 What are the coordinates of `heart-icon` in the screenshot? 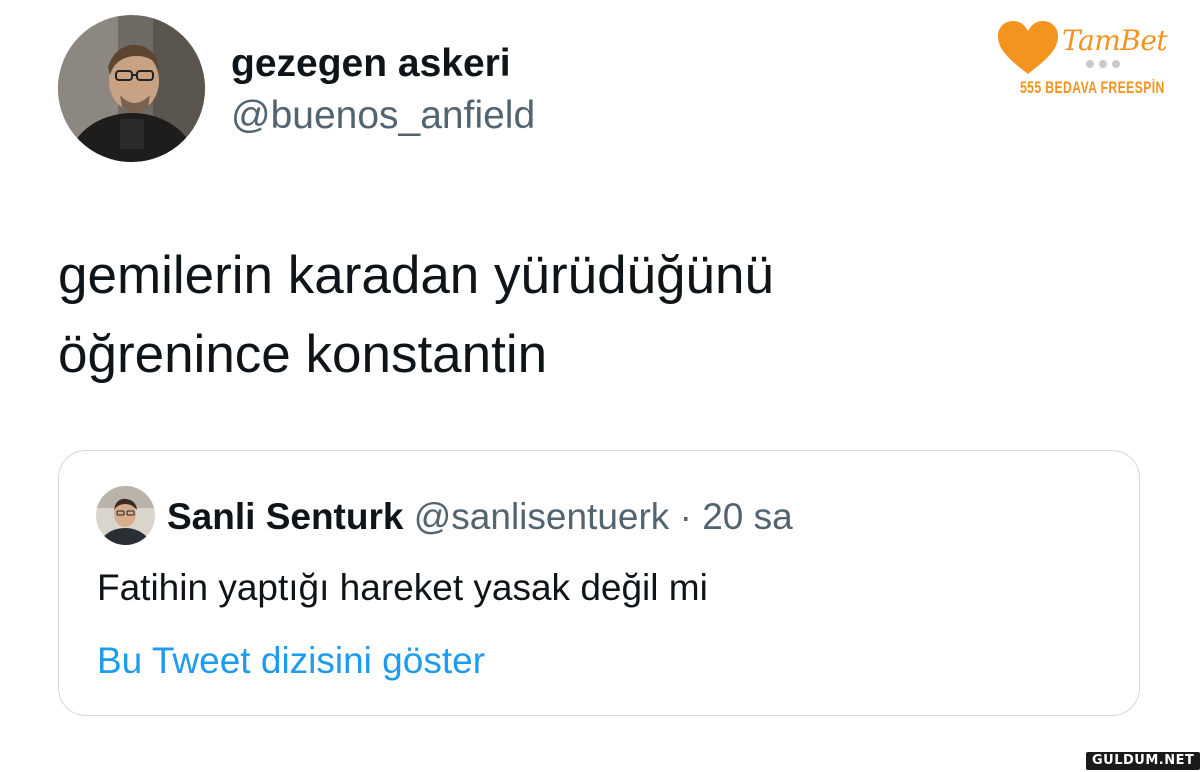 It's located at (1028, 47).